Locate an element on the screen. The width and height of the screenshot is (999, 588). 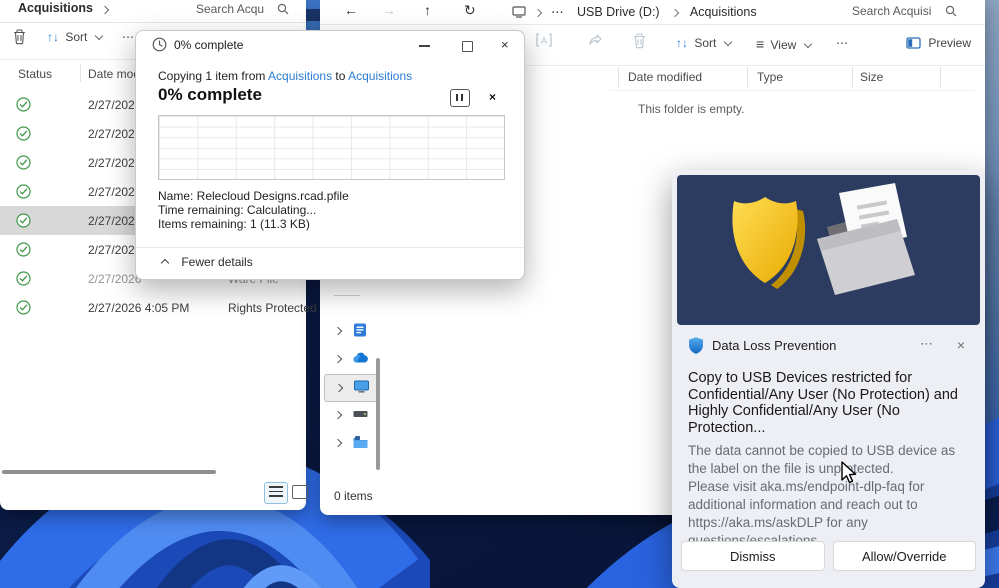
file-date-modified: 2/27/2026 4:05 PM is located at coordinates (139, 308).